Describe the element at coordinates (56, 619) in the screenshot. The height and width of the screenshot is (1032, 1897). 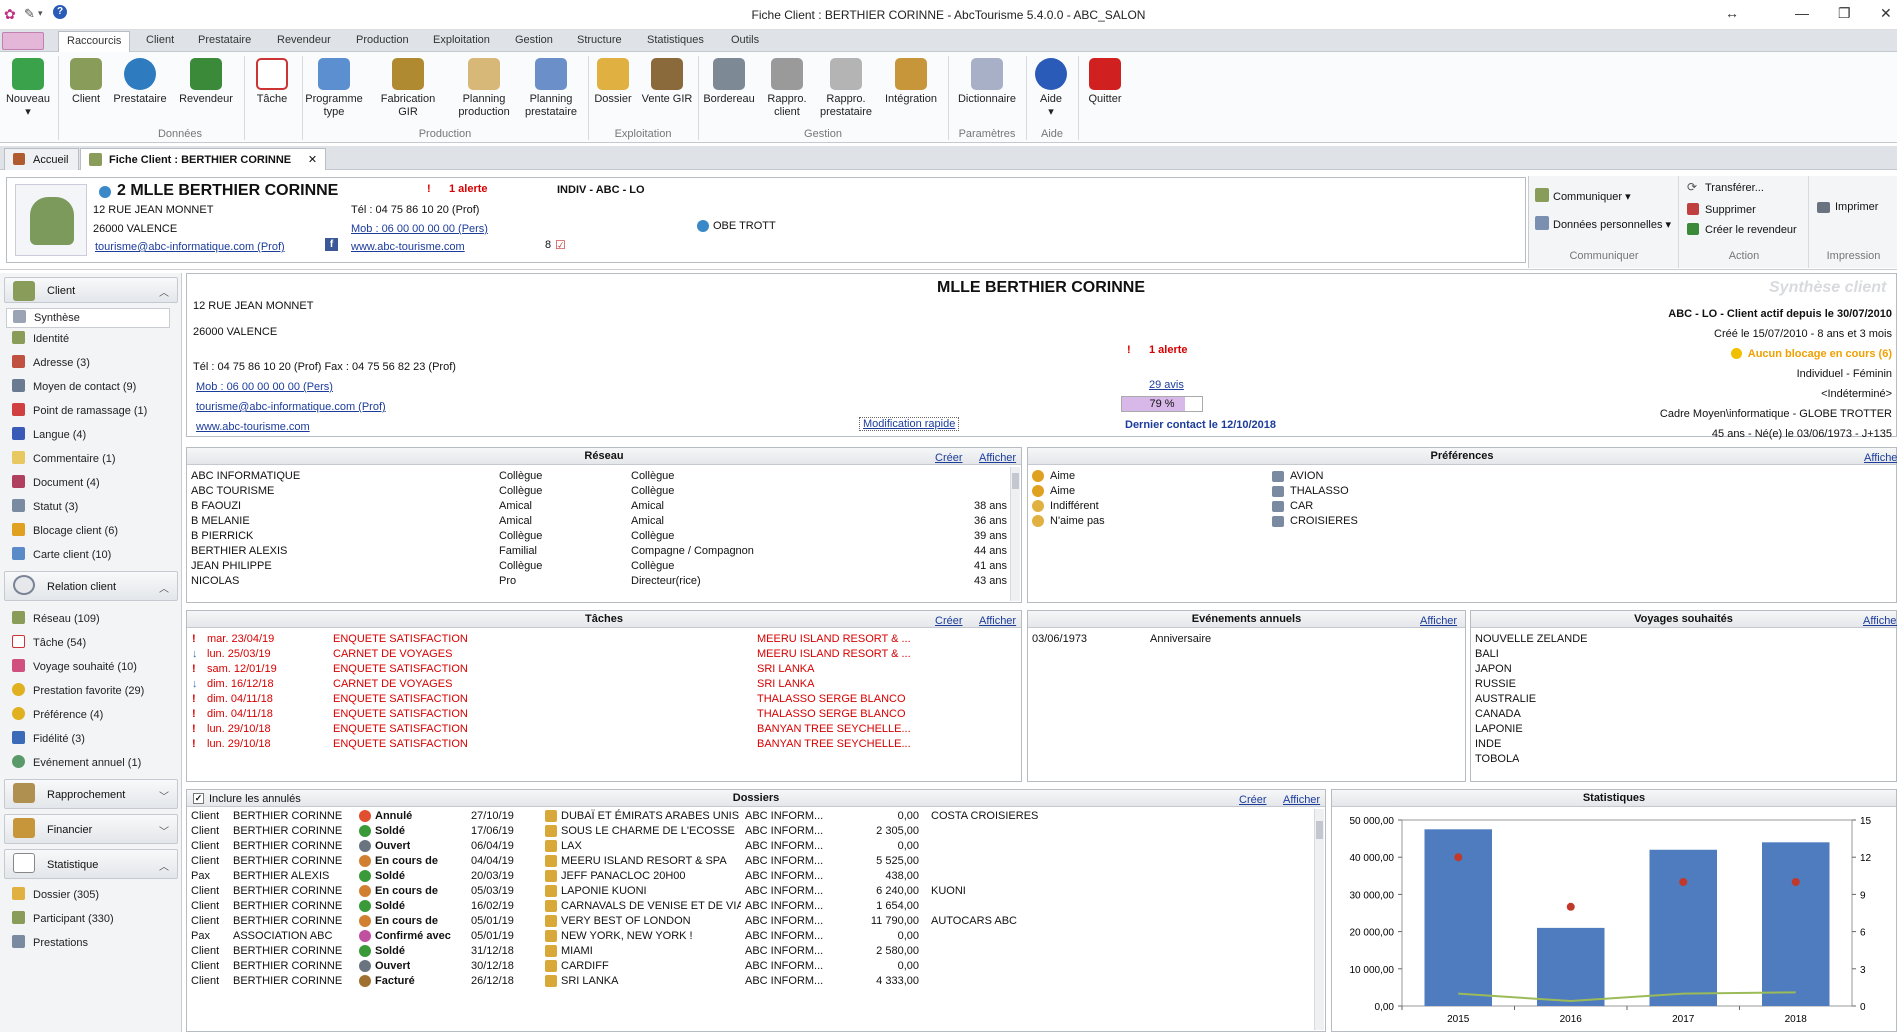
I see `sidebar-item-reseau: Réseau (109)` at that location.